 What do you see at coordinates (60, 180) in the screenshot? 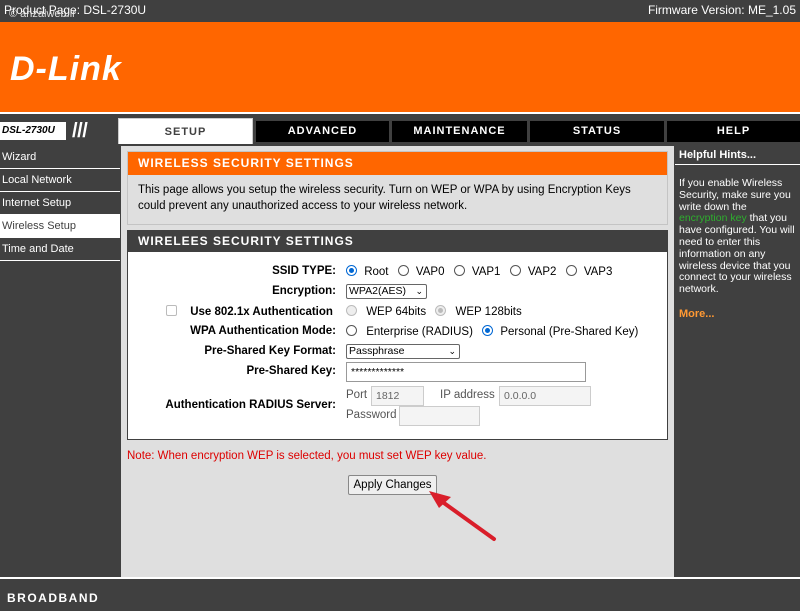
I see `sidebar-item-local-network: Local Network` at bounding box center [60, 180].